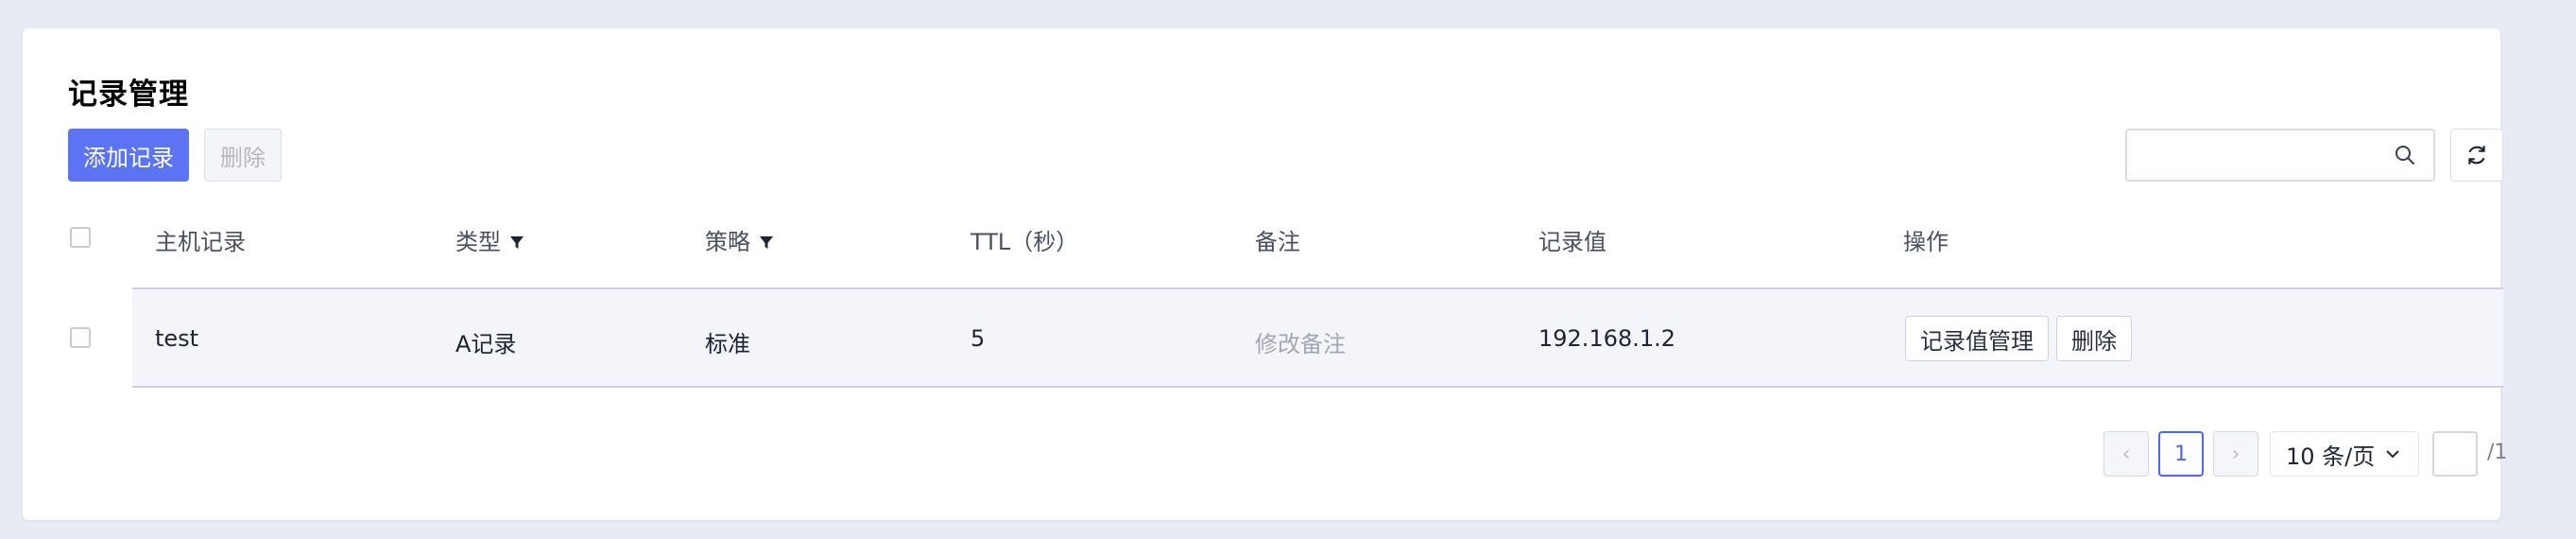 The width and height of the screenshot is (2576, 539). I want to click on total-pages: /1, so click(2497, 453).